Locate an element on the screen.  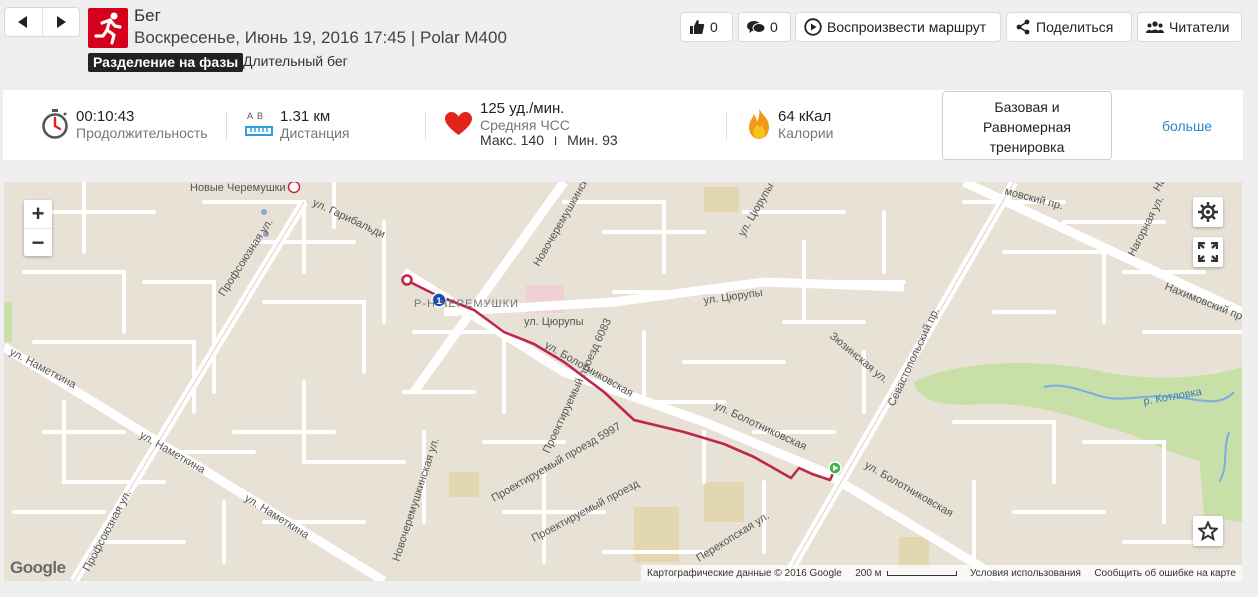
training-target: Длительный бег is located at coordinates (295, 61).